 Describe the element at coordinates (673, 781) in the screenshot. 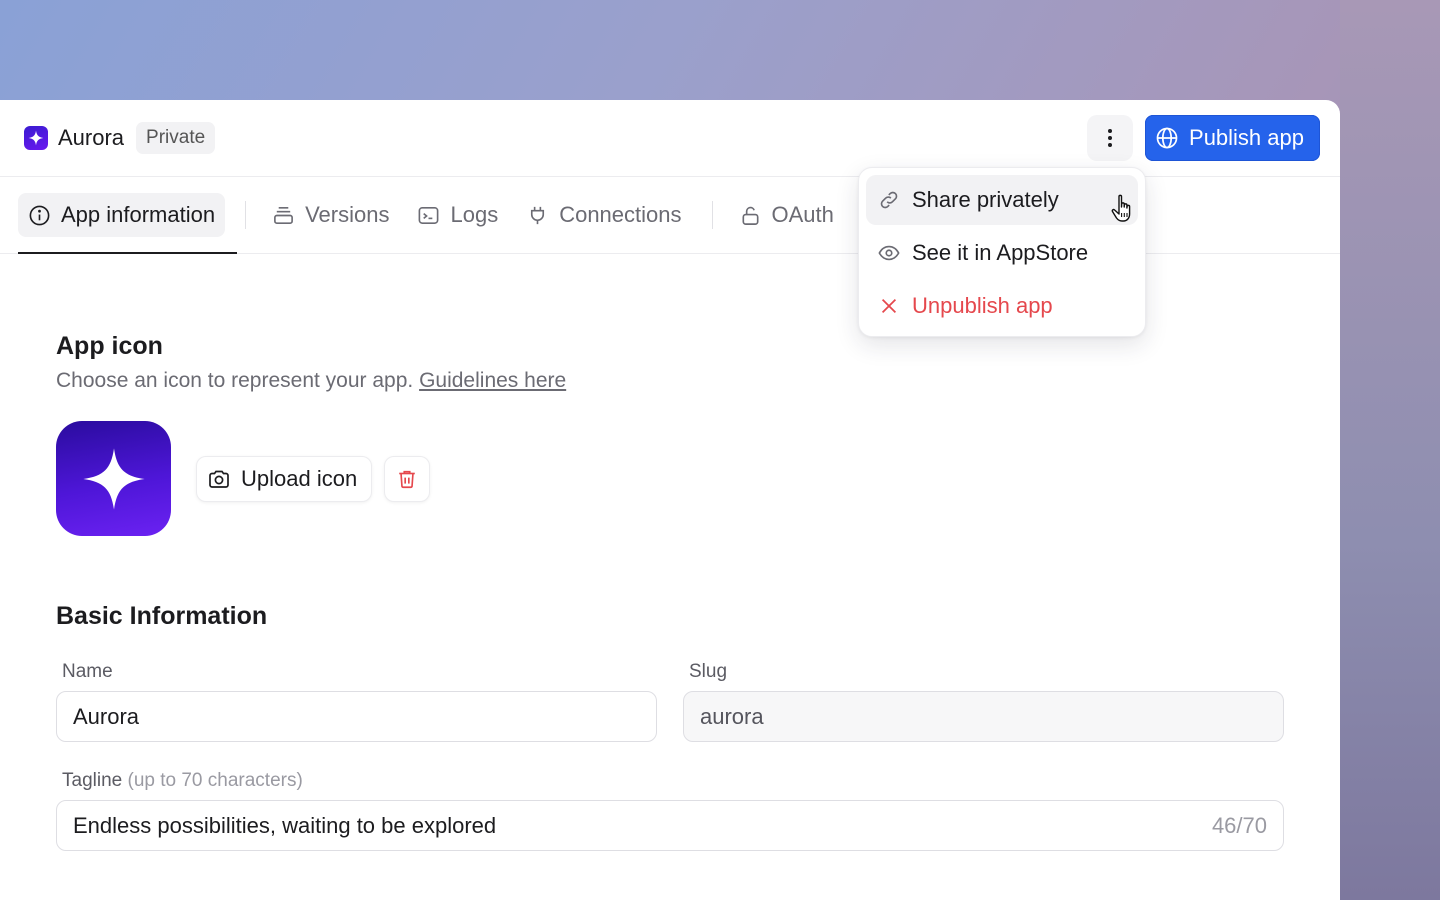

I see `tagline-label: Tagline (up to 70 characters)` at that location.